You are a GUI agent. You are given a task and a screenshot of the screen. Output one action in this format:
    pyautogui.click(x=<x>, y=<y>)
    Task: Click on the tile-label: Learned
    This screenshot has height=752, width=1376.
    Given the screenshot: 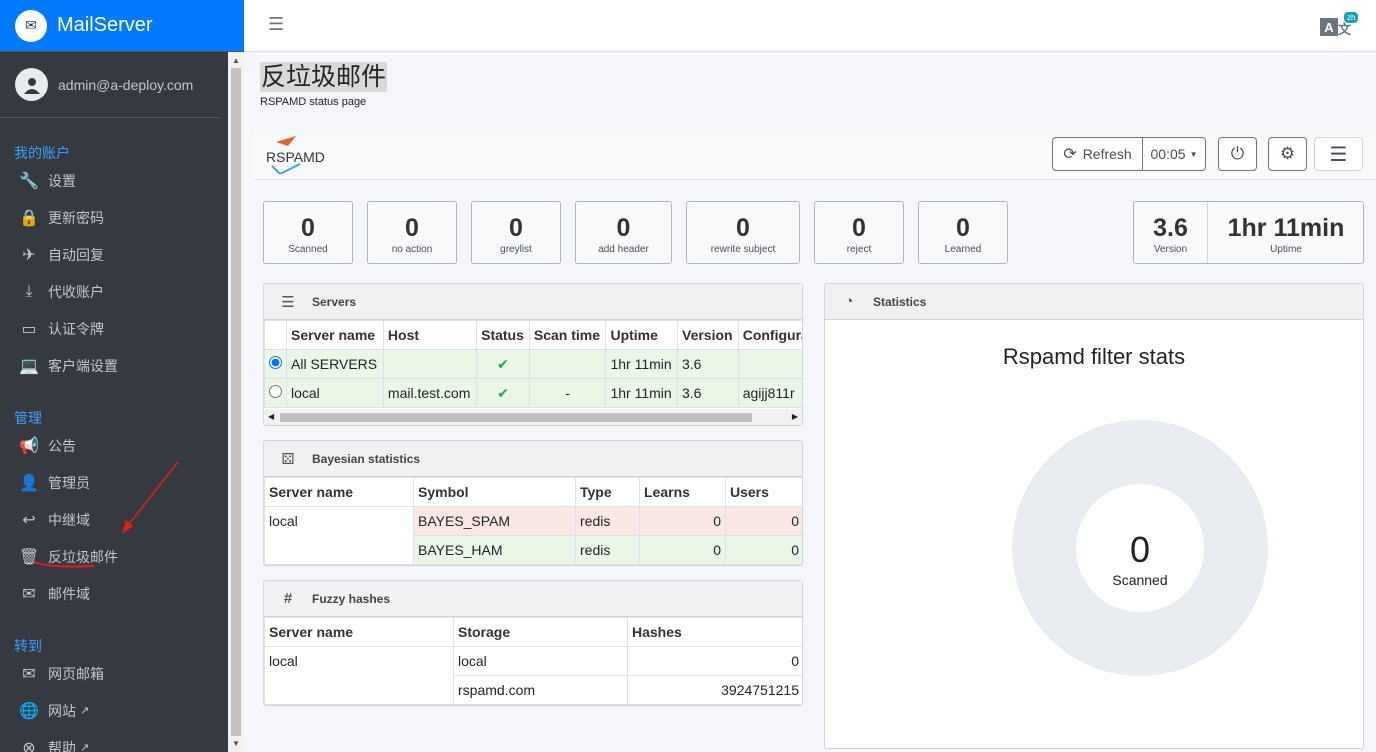 What is the action you would take?
    pyautogui.click(x=963, y=249)
    